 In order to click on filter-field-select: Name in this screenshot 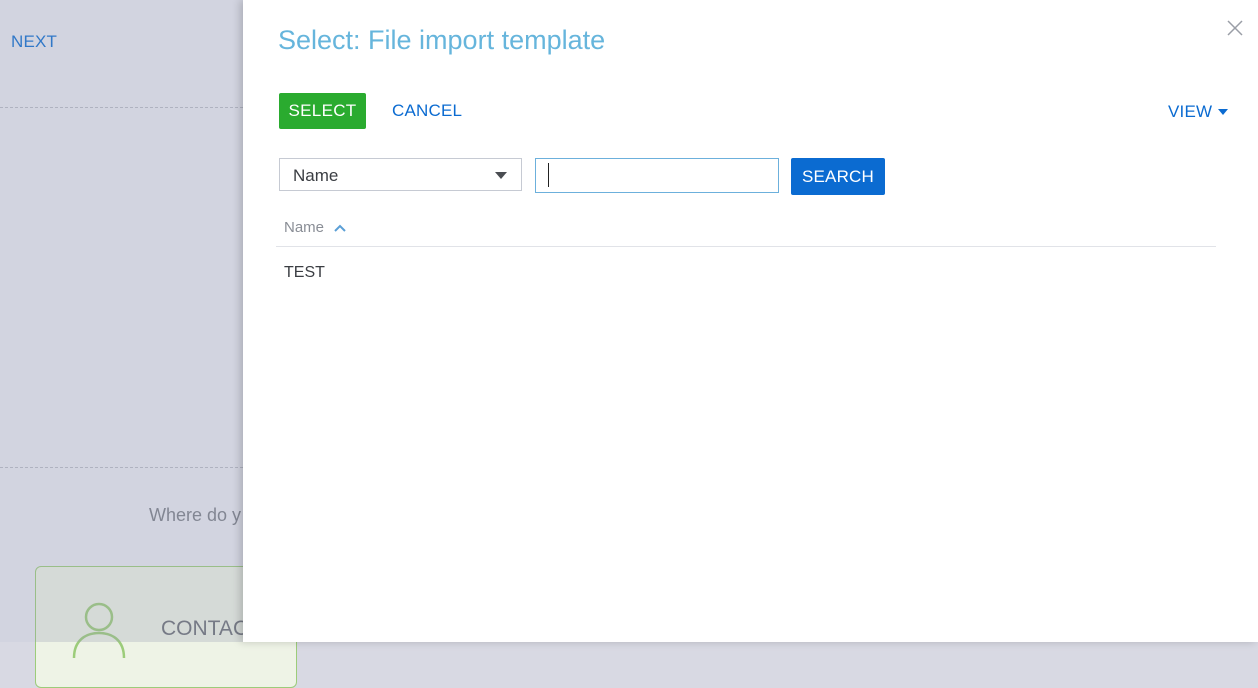, I will do `click(400, 174)`.